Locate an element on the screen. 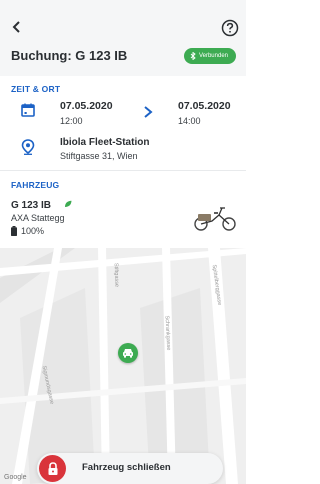 The height and width of the screenshot is (484, 320). lock-icon-circle is located at coordinates (52, 468).